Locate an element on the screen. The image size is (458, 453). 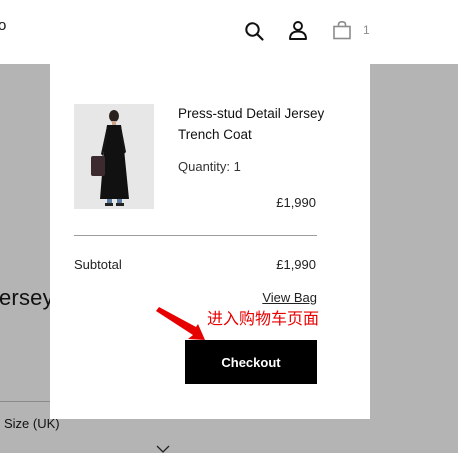
arrow-icon is located at coordinates (180, 323).